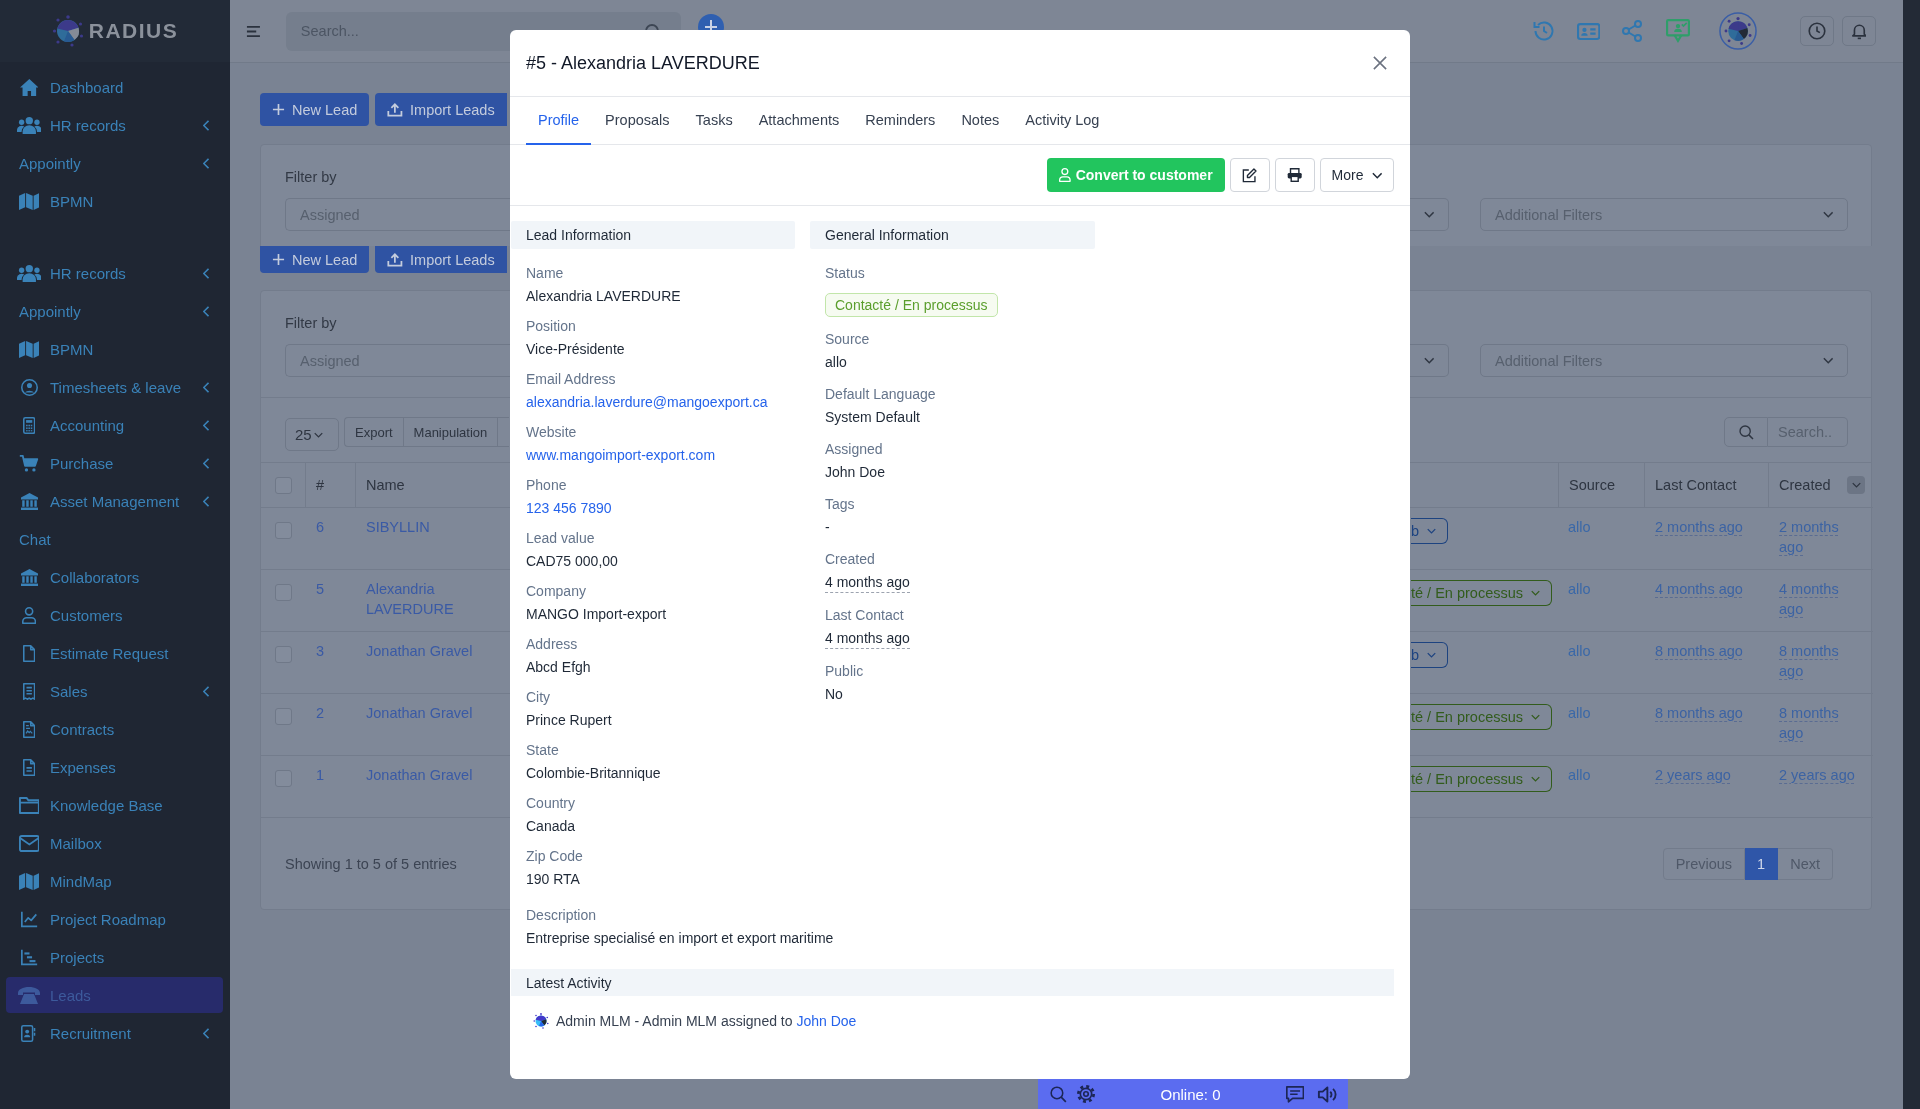  I want to click on tab: Activity Log, so click(1062, 121).